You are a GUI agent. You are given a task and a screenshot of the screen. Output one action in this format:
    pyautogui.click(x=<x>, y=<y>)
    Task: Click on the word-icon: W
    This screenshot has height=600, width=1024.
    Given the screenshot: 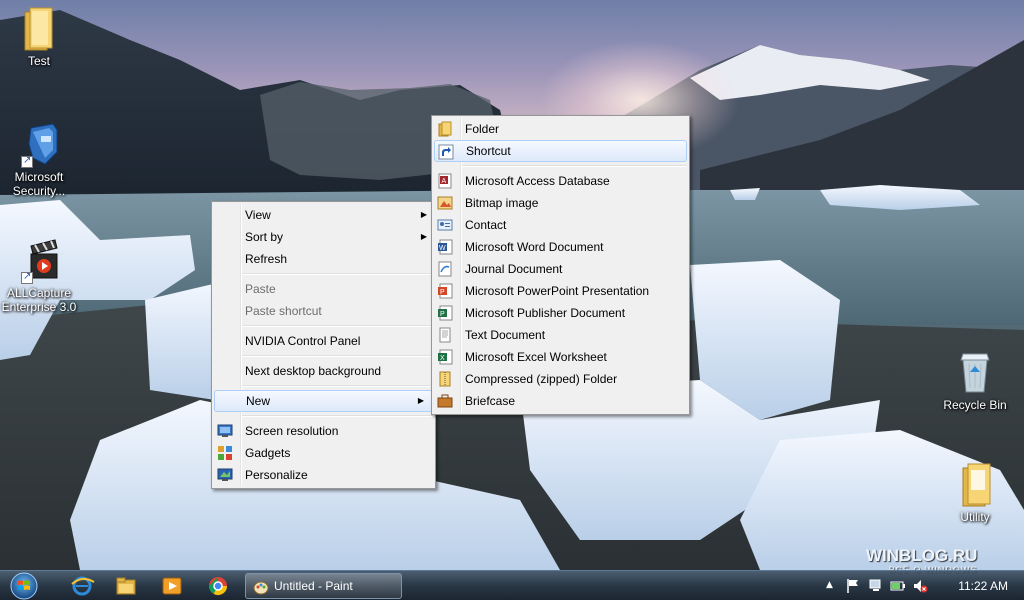 What is the action you would take?
    pyautogui.click(x=445, y=247)
    